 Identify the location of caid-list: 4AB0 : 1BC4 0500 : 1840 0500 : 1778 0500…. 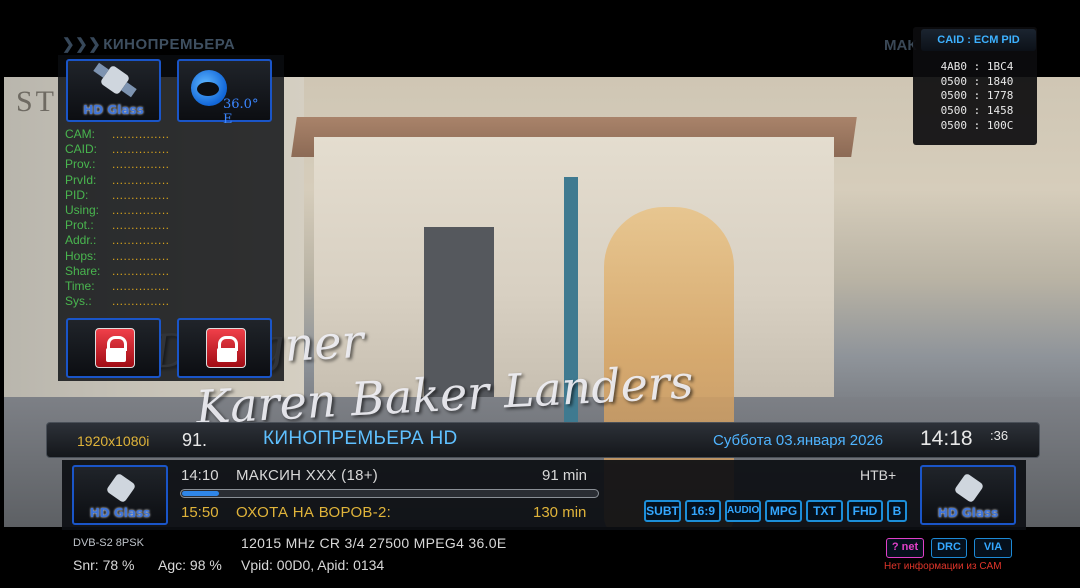
(977, 97).